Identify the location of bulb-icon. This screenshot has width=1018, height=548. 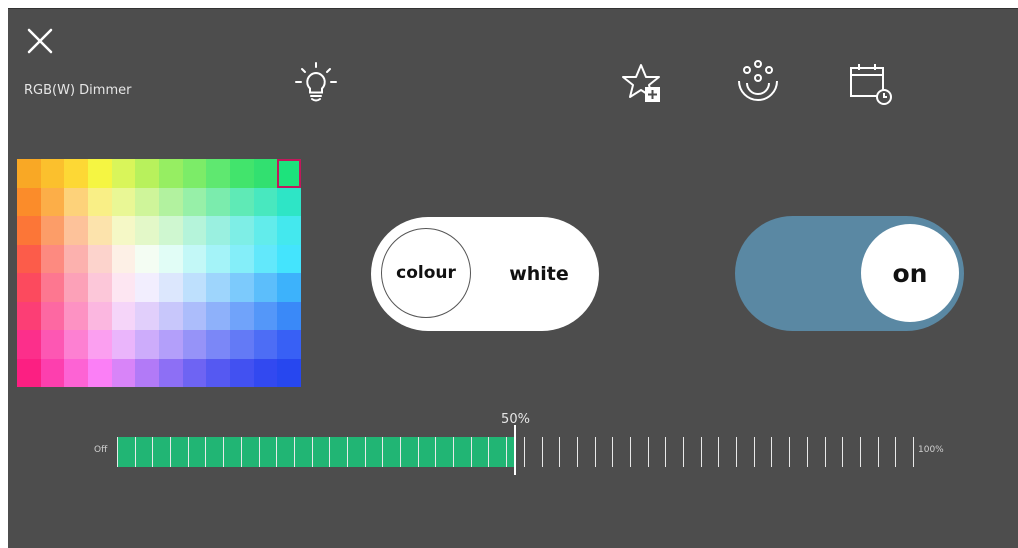
(316, 86).